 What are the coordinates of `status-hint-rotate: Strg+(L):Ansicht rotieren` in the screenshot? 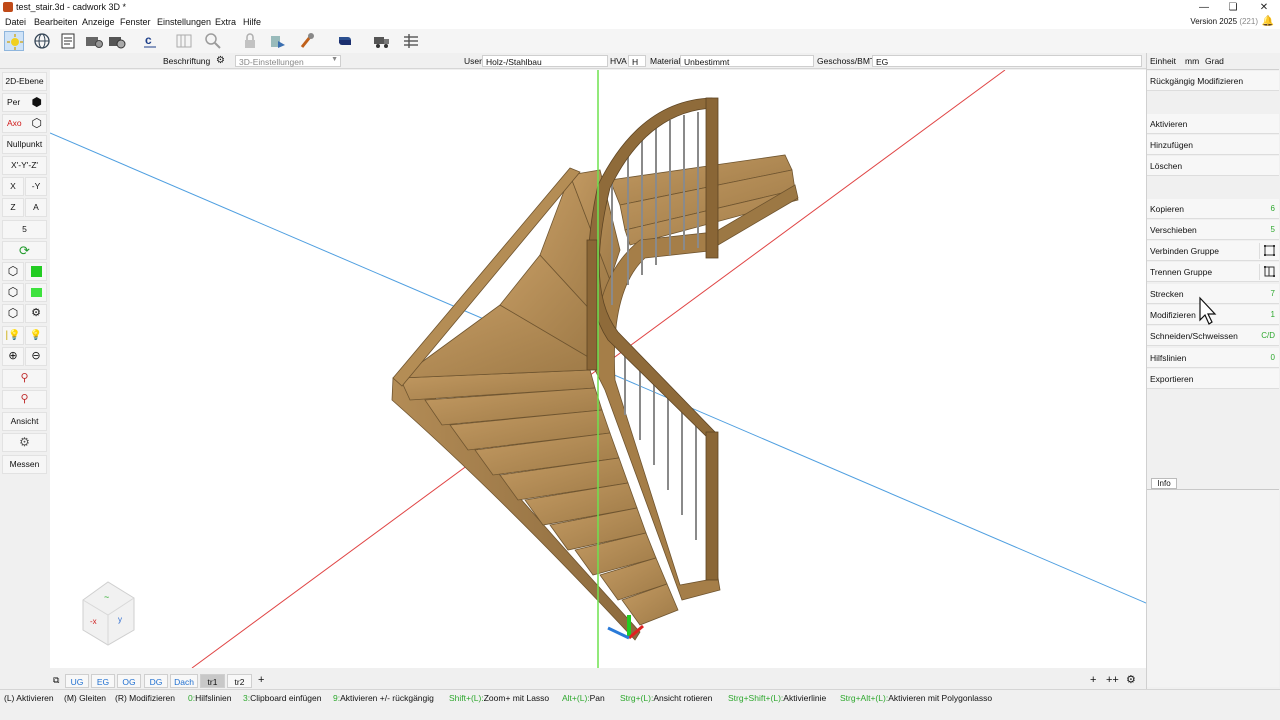 It's located at (666, 698).